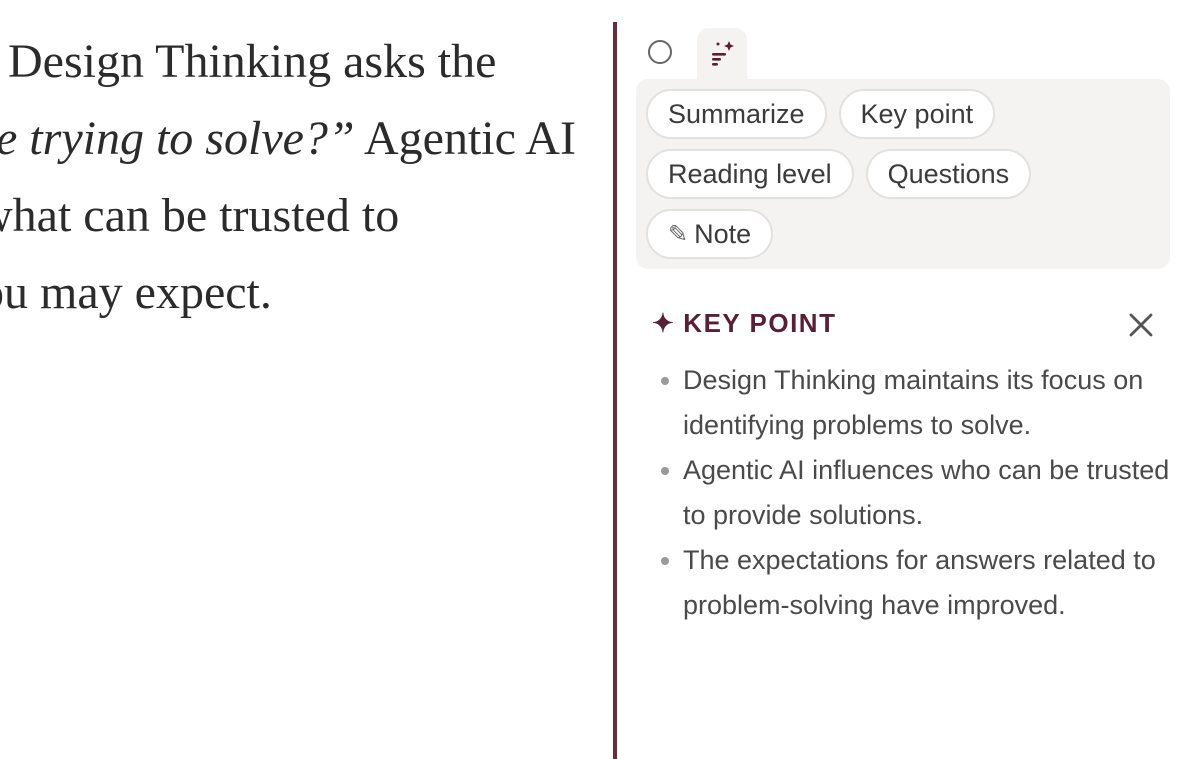  I want to click on reading-level-button: Reading level, so click(750, 174).